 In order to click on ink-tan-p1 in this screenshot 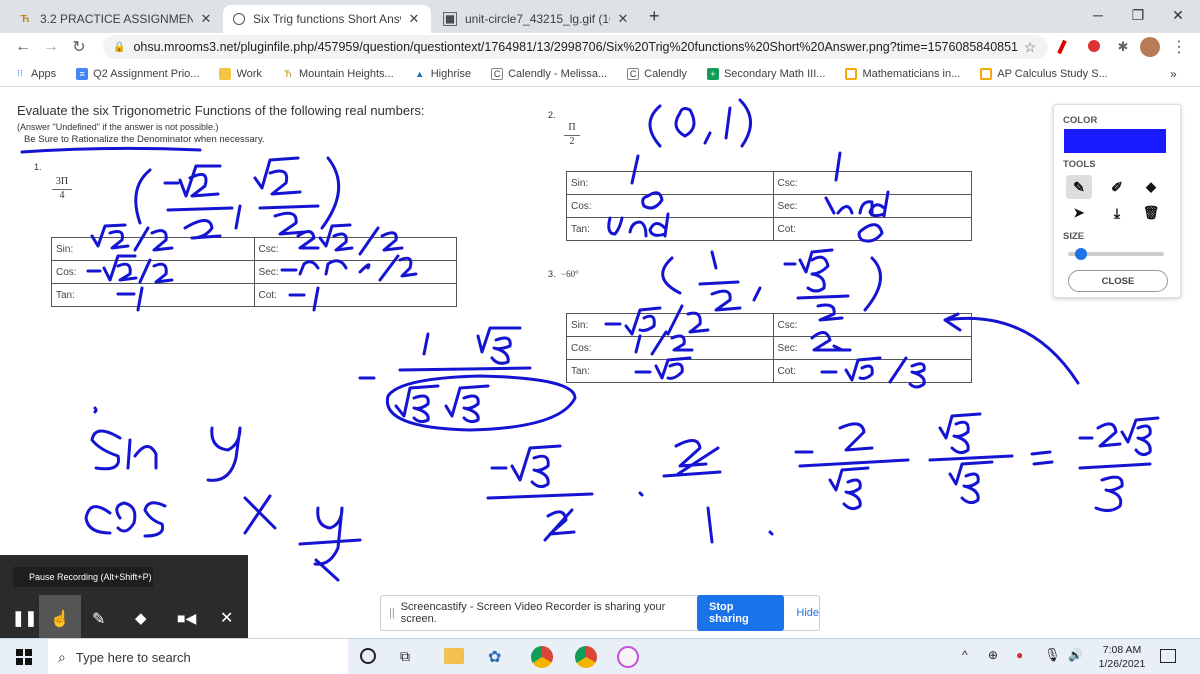, I will do `click(130, 299)`.